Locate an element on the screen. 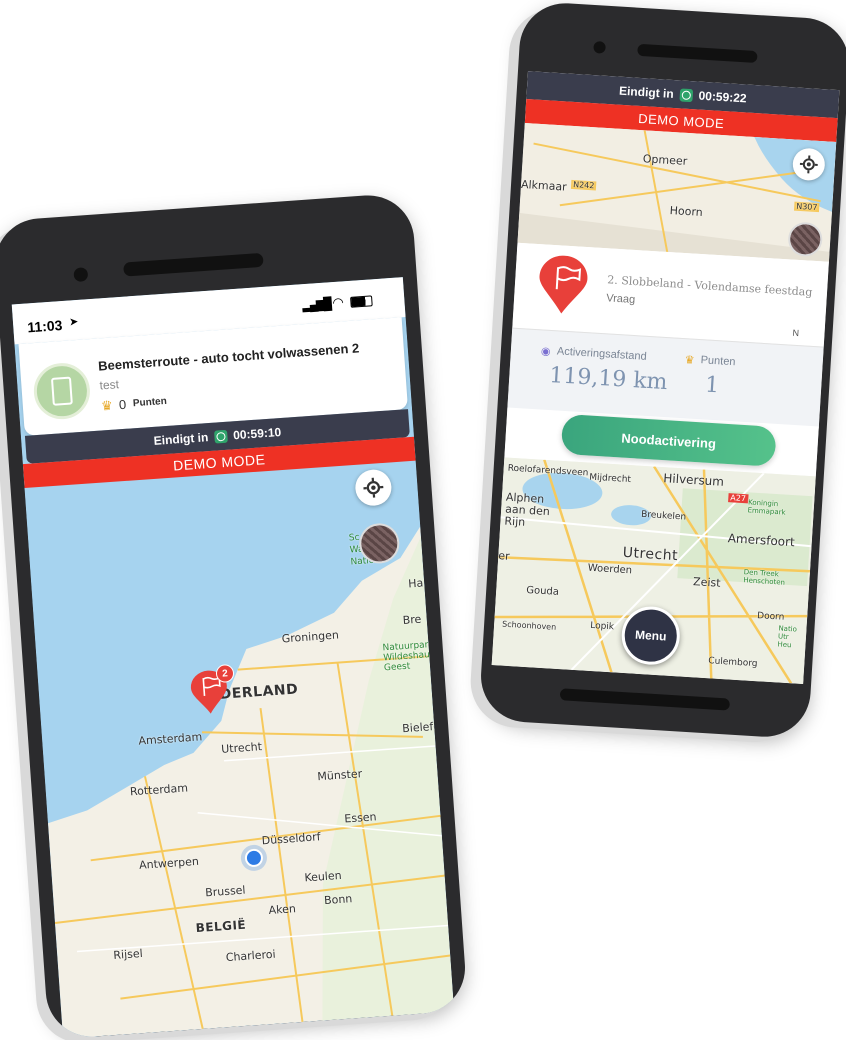  road-badge: N307 is located at coordinates (806, 207).